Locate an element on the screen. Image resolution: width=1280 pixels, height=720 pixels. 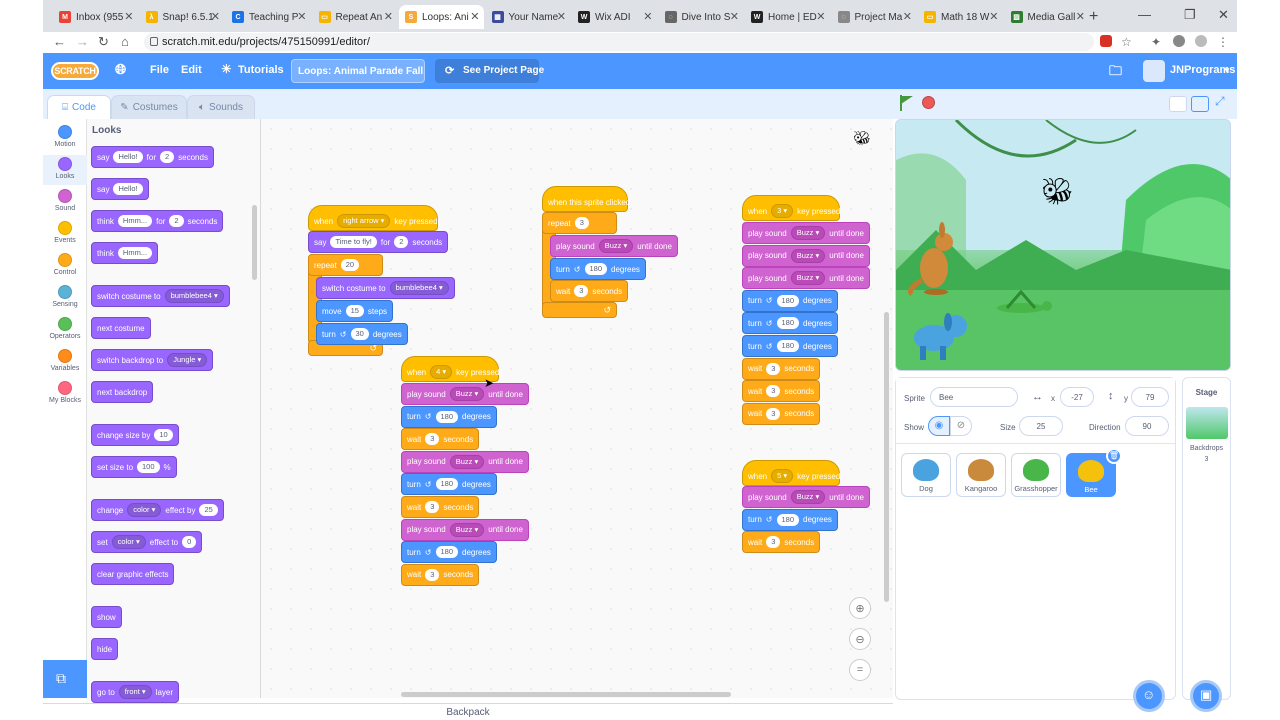
size-input: 25 is located at coordinates (1041, 426).